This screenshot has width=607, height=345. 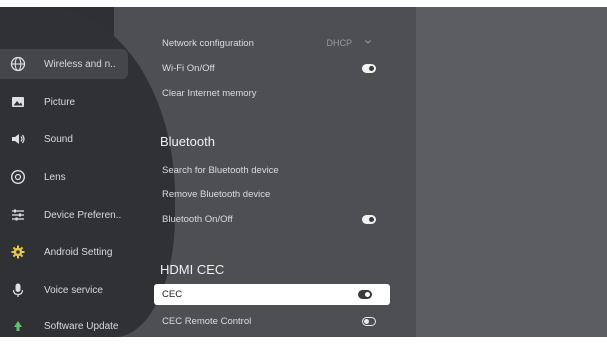 I want to click on wifi-toggle-row: Wi-Fi On/Off, so click(x=275, y=68).